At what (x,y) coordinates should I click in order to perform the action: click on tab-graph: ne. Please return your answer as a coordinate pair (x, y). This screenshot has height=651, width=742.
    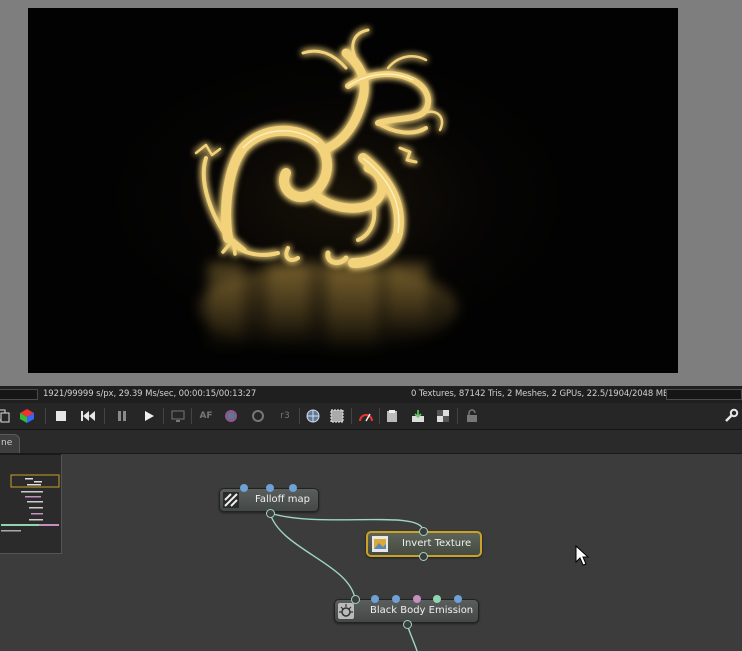
    Looking at the image, I should click on (10, 443).